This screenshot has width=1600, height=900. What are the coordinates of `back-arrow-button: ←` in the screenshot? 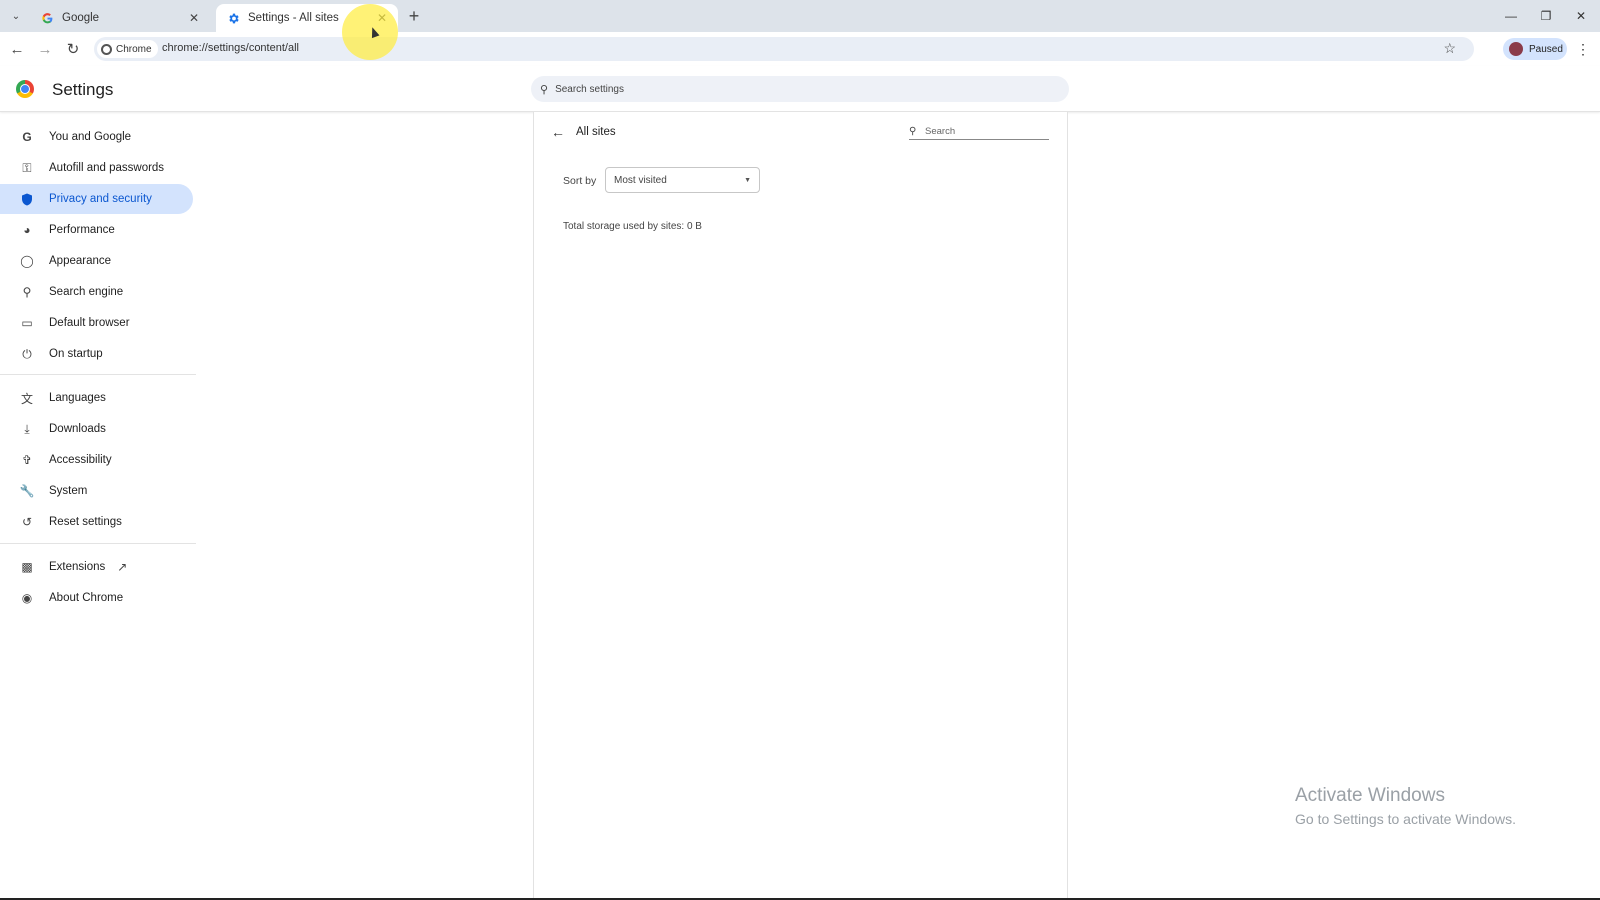 It's located at (558, 132).